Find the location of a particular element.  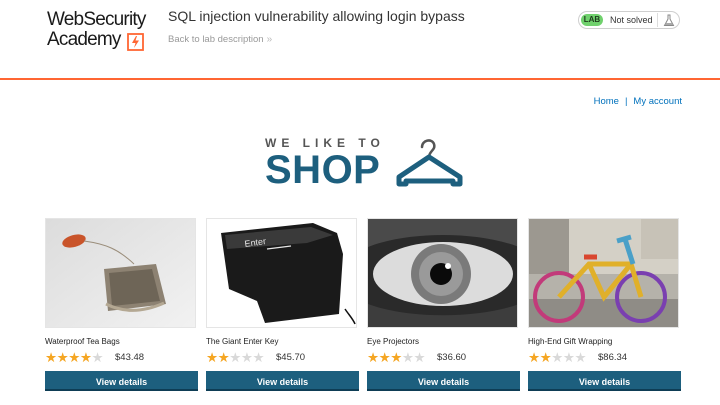

product-price: $43.48 is located at coordinates (130, 357).